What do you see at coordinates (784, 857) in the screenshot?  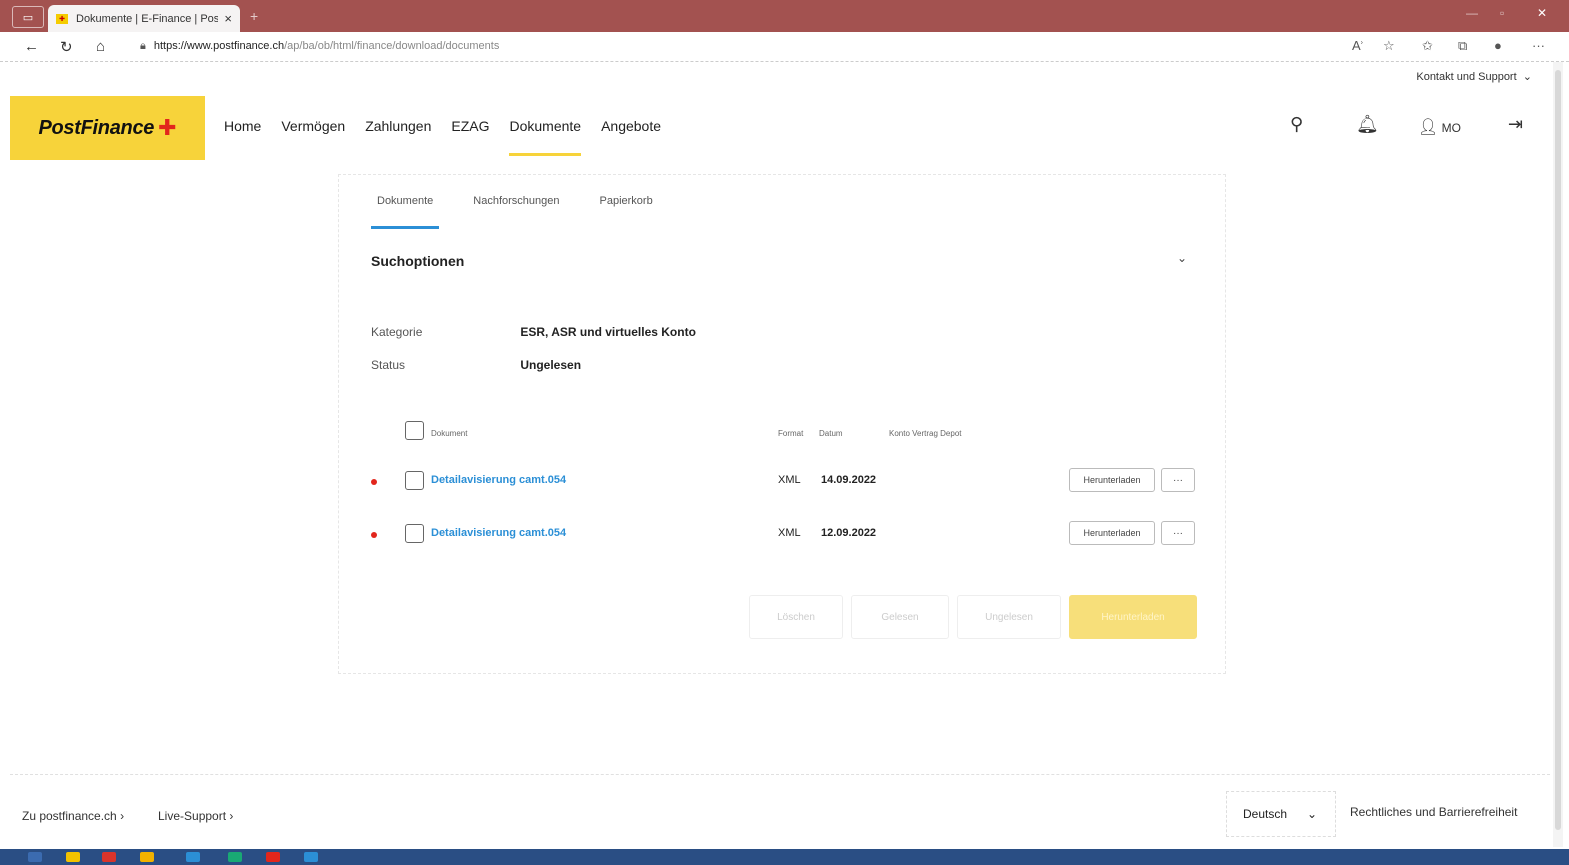 I see `os-taskbar` at bounding box center [784, 857].